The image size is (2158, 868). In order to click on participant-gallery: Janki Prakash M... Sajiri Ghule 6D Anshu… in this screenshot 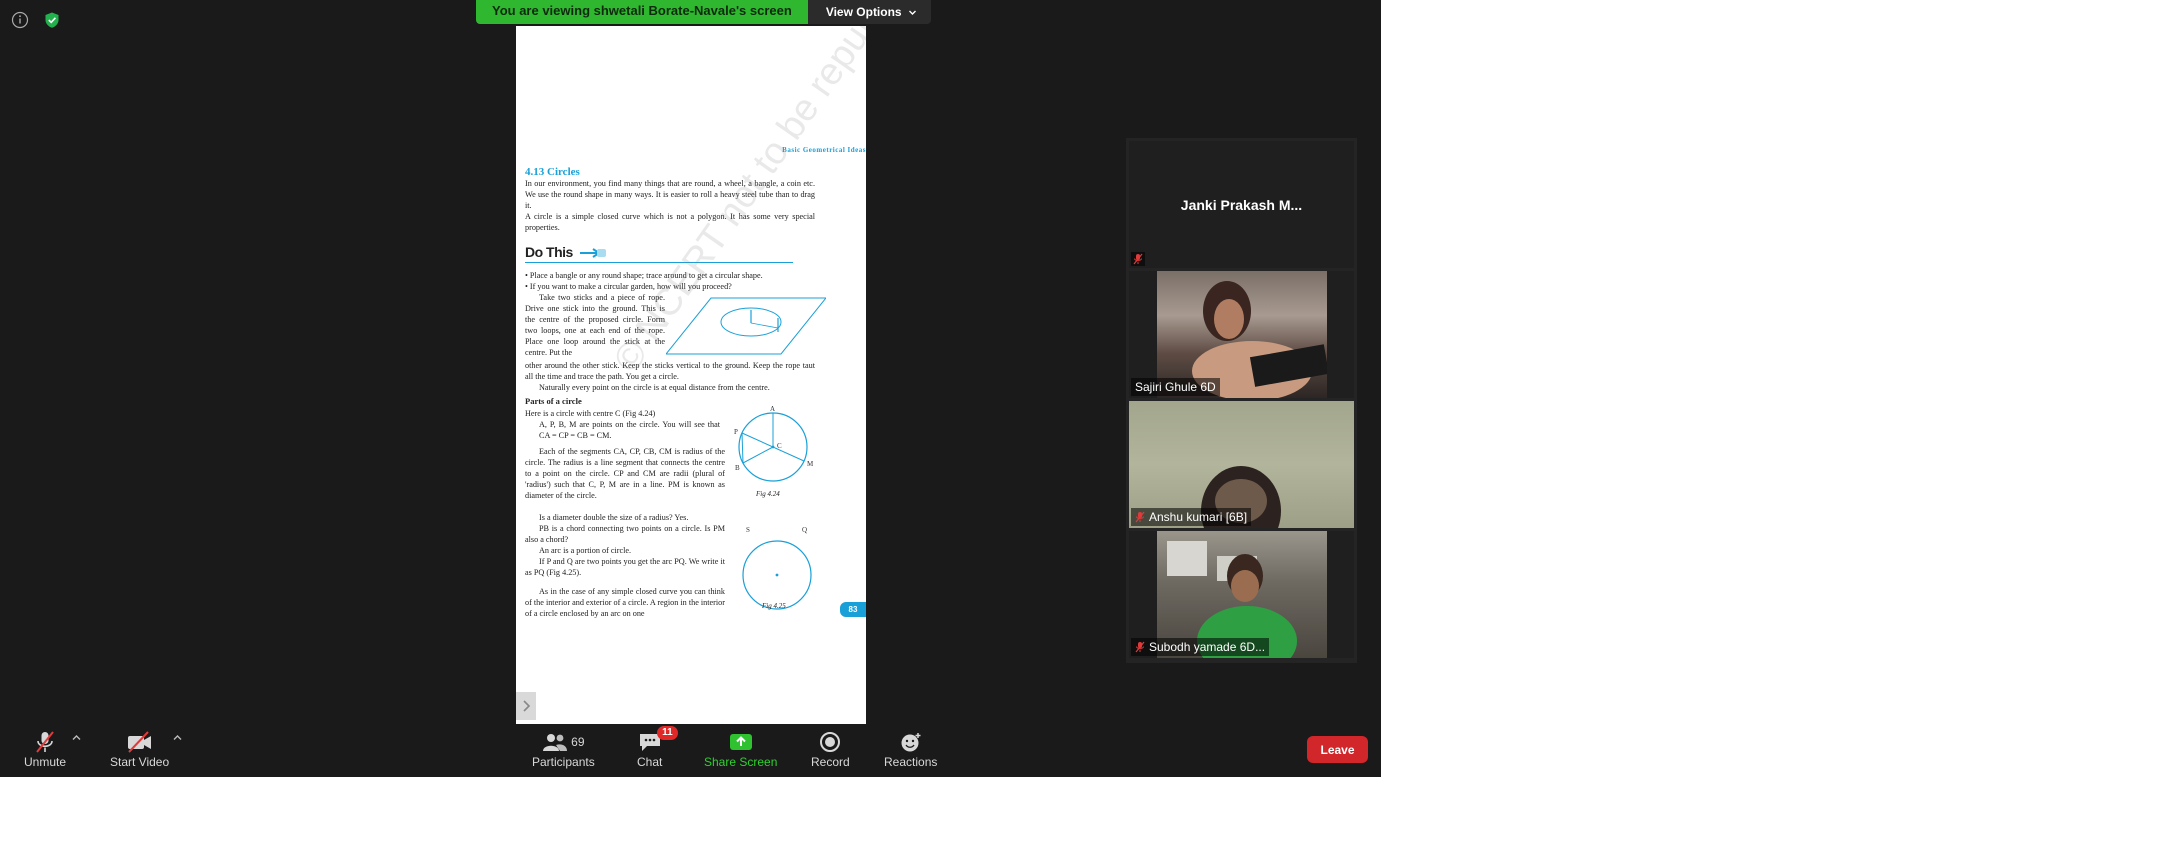, I will do `click(1241, 400)`.